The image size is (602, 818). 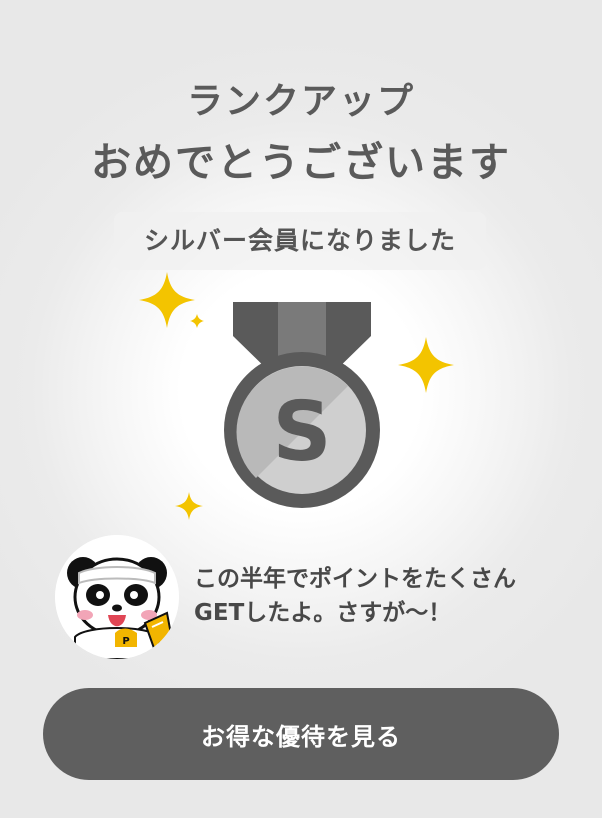 What do you see at coordinates (323, 613) in the screenshot?
I see `mascot-message-line-2: GETしたよ。さすが〜！` at bounding box center [323, 613].